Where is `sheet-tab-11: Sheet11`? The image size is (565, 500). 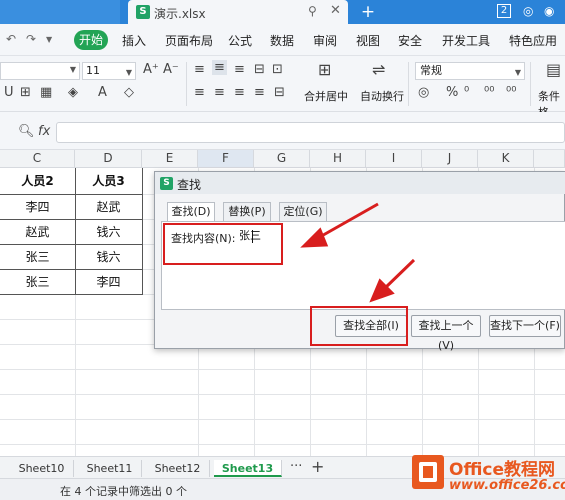 sheet-tab-11: Sheet11 is located at coordinates (110, 468).